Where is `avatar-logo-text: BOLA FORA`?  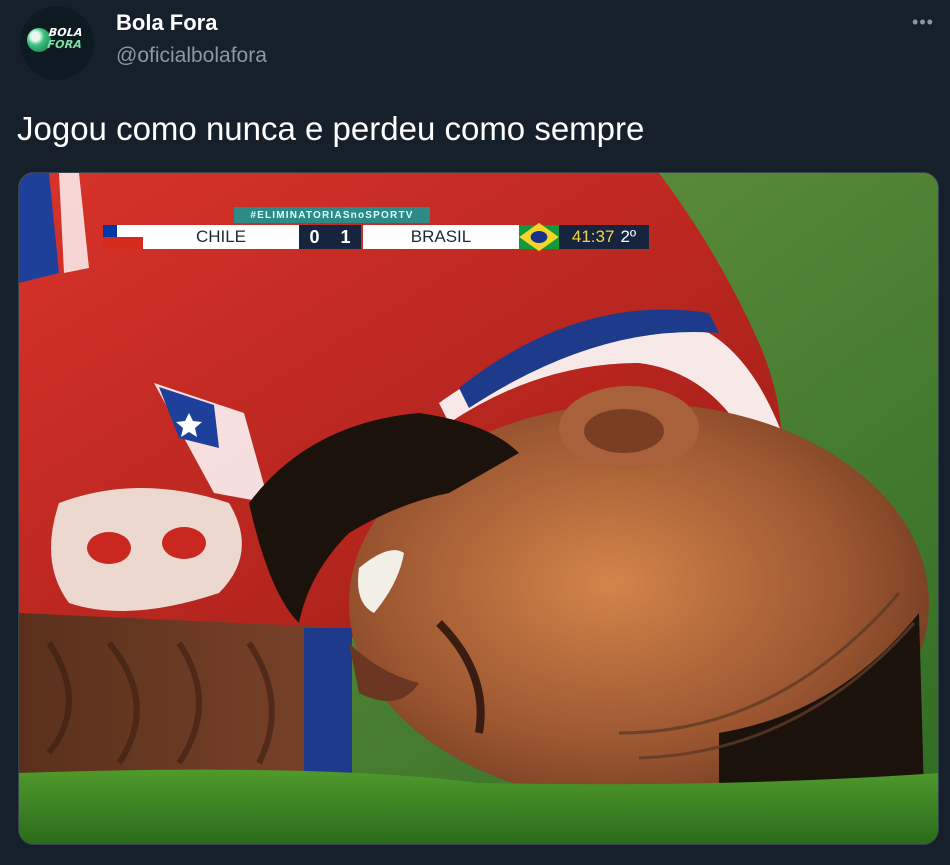 avatar-logo-text: BOLA FORA is located at coordinates (70, 38).